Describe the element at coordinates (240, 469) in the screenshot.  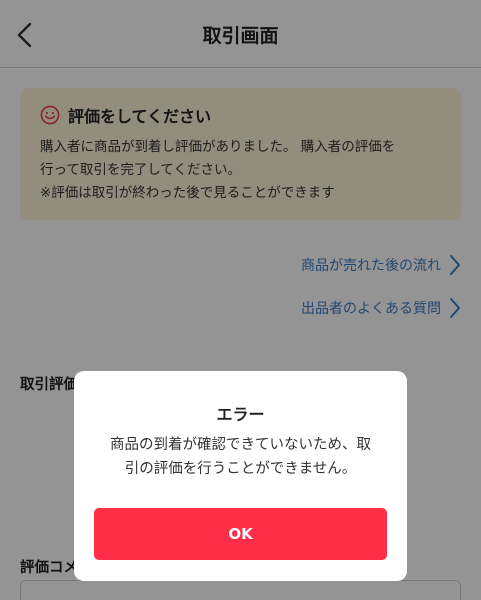
I see `dialog-message-line: 引の評価を行うことができません。` at that location.